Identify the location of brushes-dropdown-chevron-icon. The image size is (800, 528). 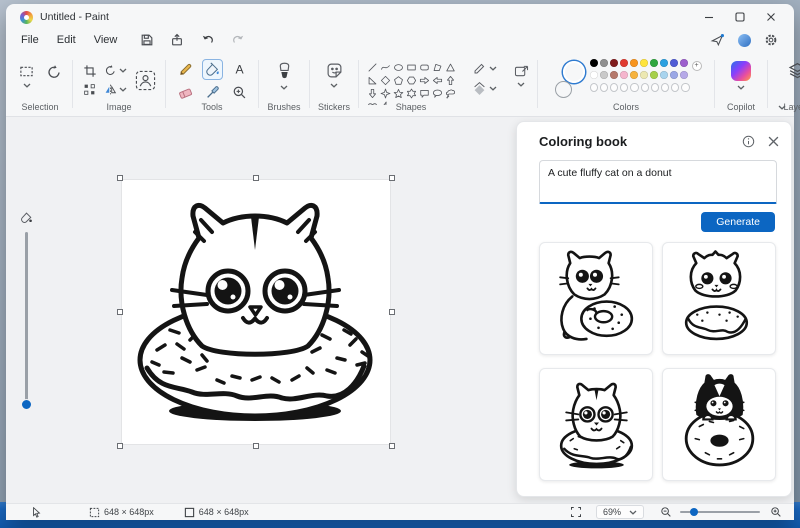
(284, 87).